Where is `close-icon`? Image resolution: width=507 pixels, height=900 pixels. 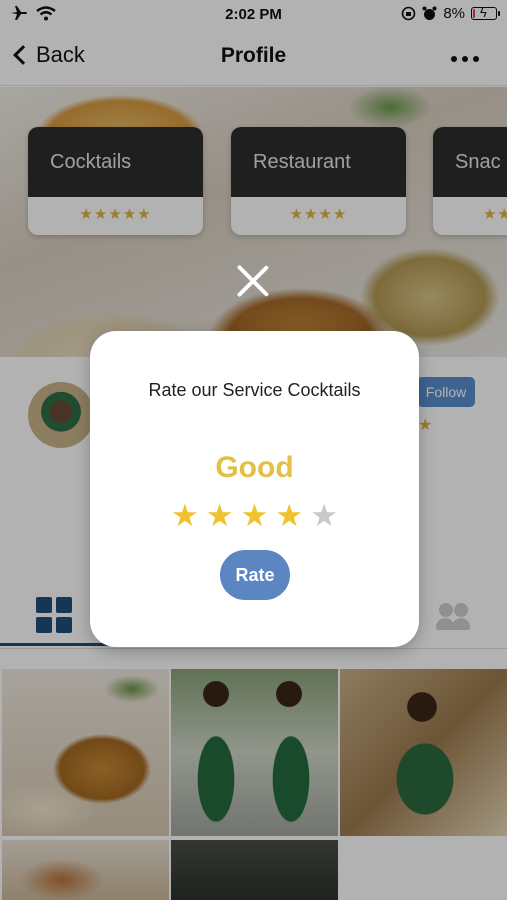
close-icon is located at coordinates (253, 281).